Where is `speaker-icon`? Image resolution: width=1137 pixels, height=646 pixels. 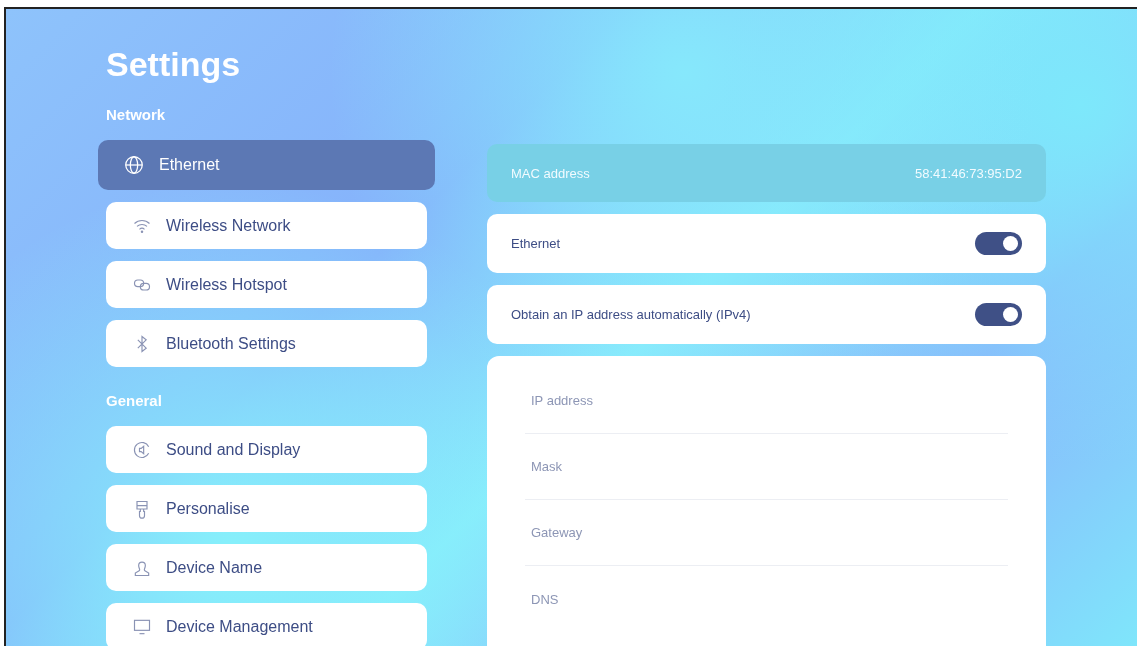
speaker-icon is located at coordinates (142, 449).